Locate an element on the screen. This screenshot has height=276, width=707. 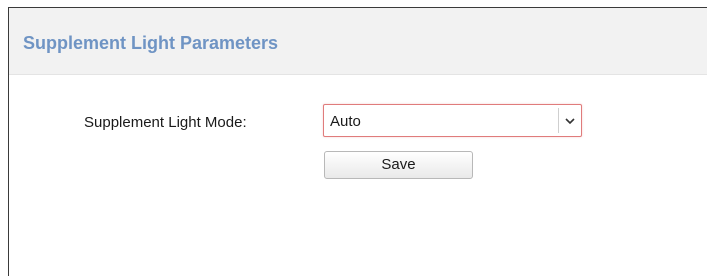
supplement-light-mode-label: Supplement Light Mode: is located at coordinates (165, 122).